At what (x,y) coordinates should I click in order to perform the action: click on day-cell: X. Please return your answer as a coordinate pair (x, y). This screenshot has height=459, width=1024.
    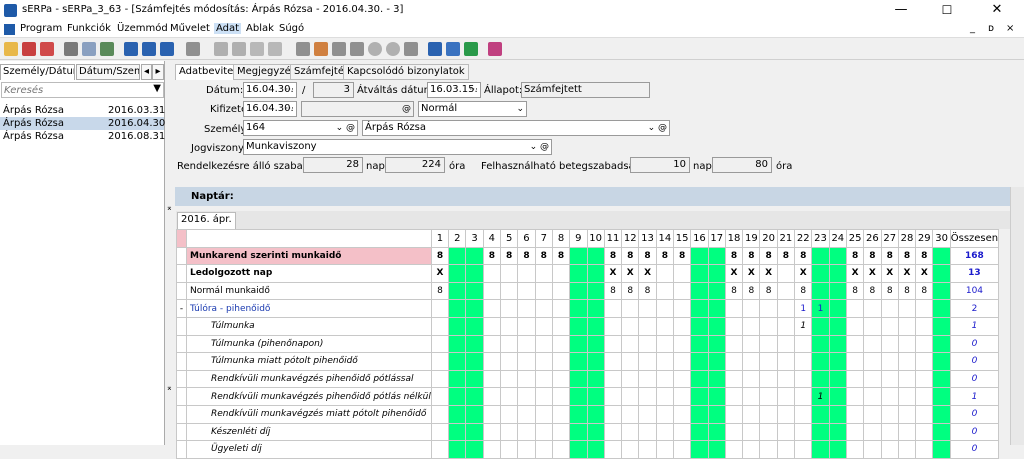
    Looking at the image, I should click on (907, 273).